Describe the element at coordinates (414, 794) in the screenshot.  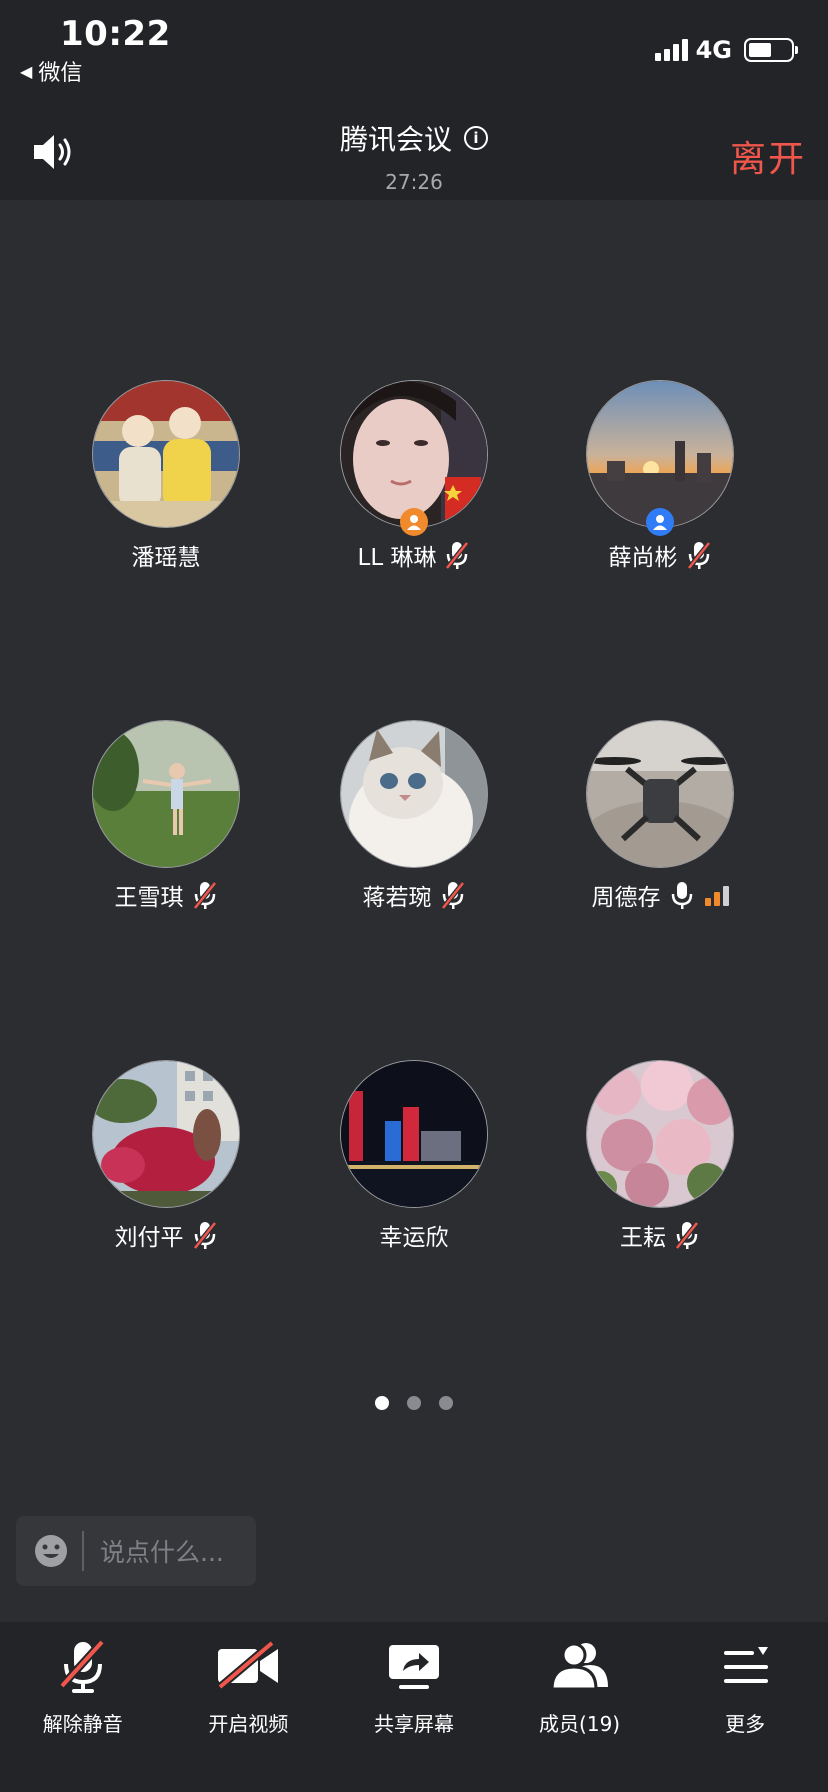
I see `cat-avatar` at that location.